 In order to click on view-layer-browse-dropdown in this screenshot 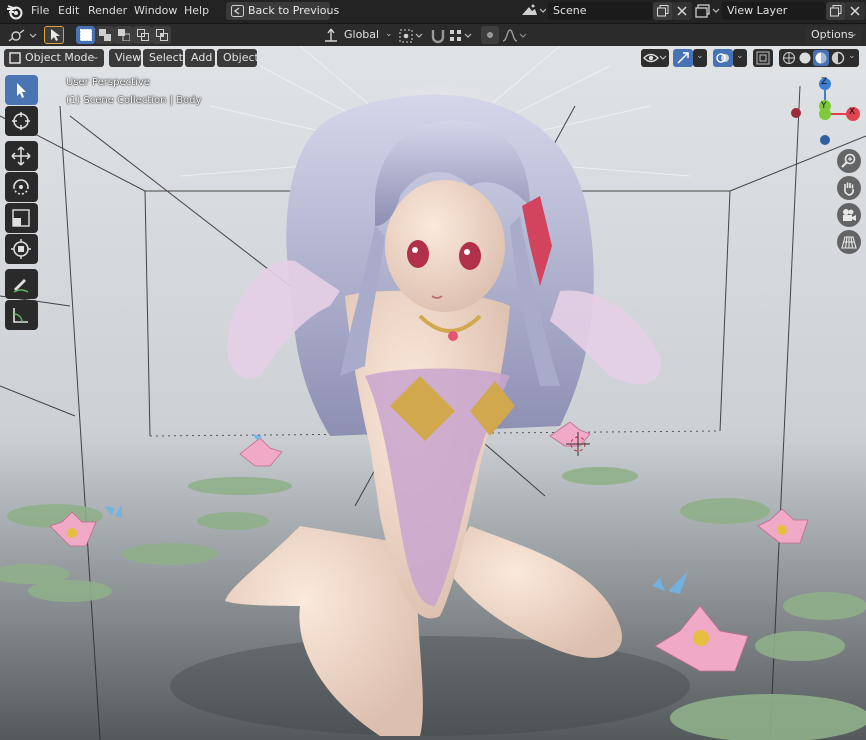, I will do `click(708, 11)`.